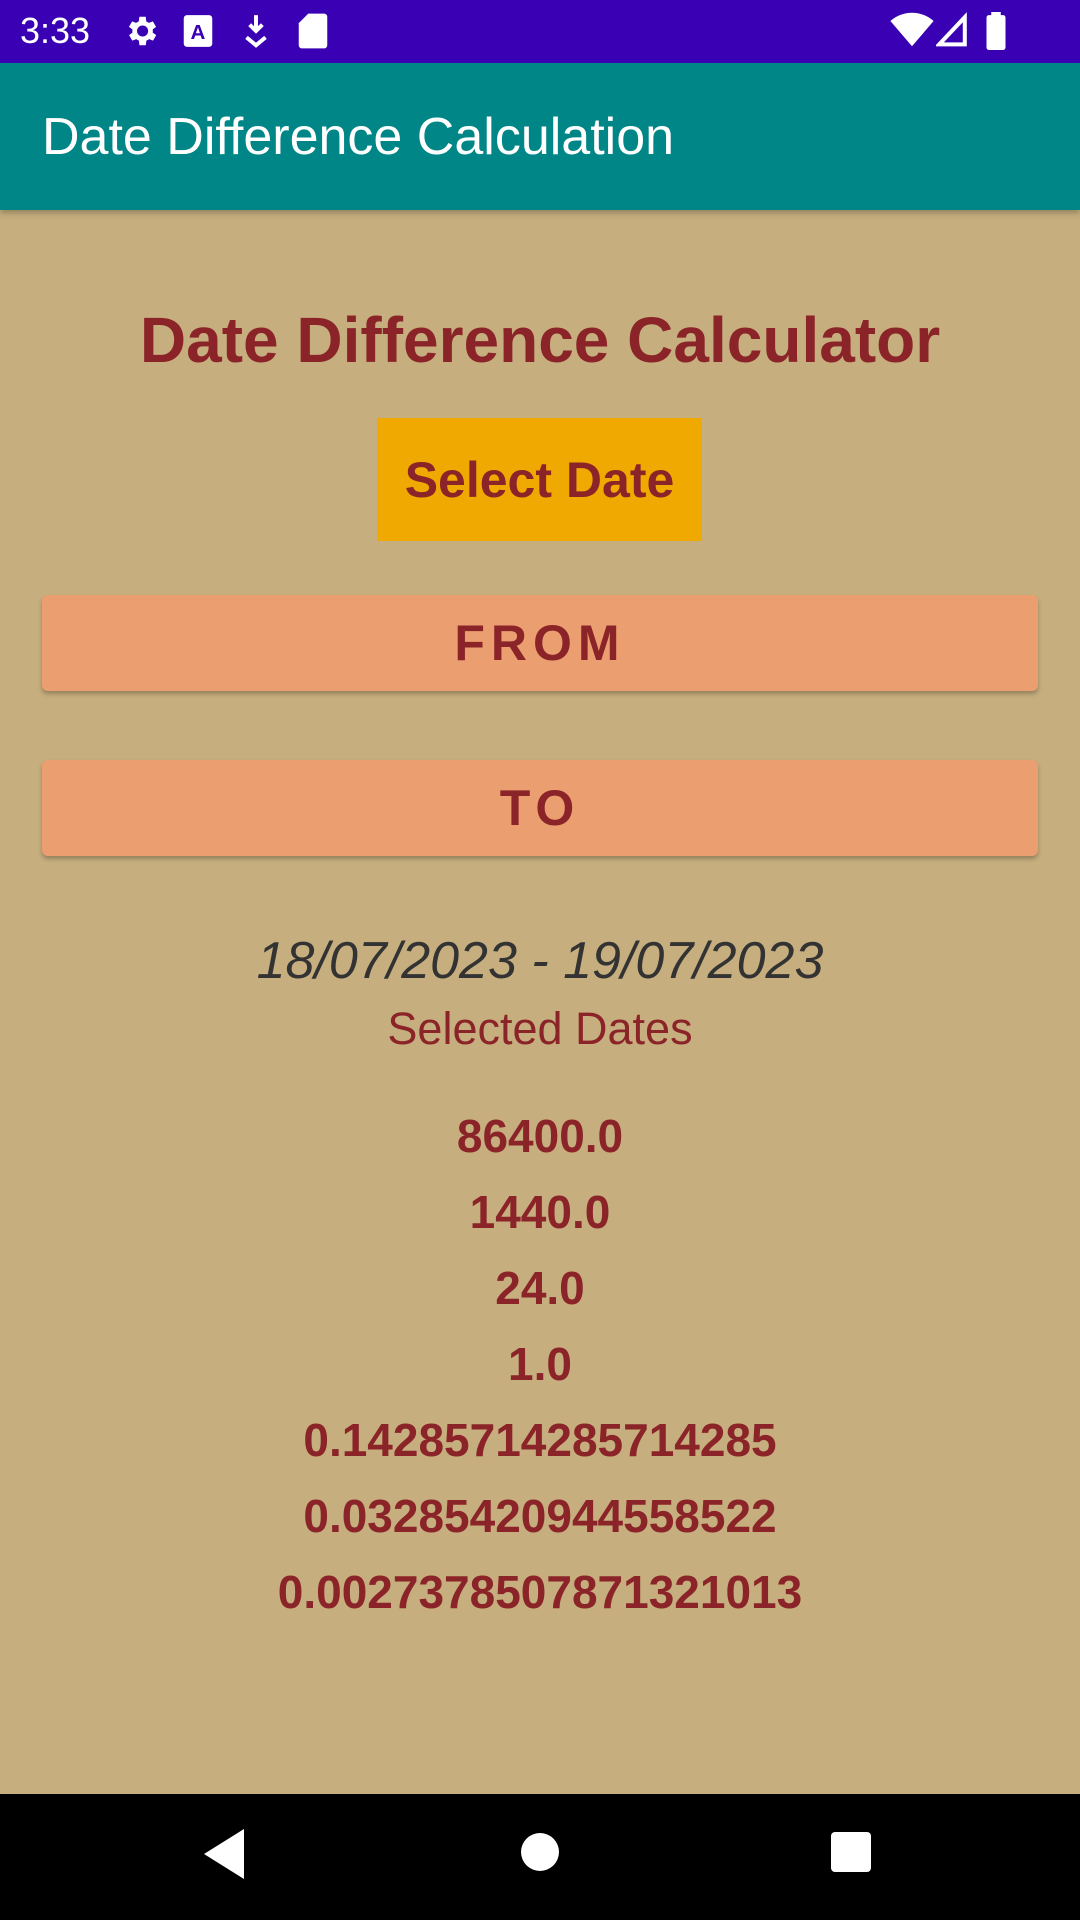 The height and width of the screenshot is (1920, 1080). I want to click on status-time: 3:33, so click(55, 30).